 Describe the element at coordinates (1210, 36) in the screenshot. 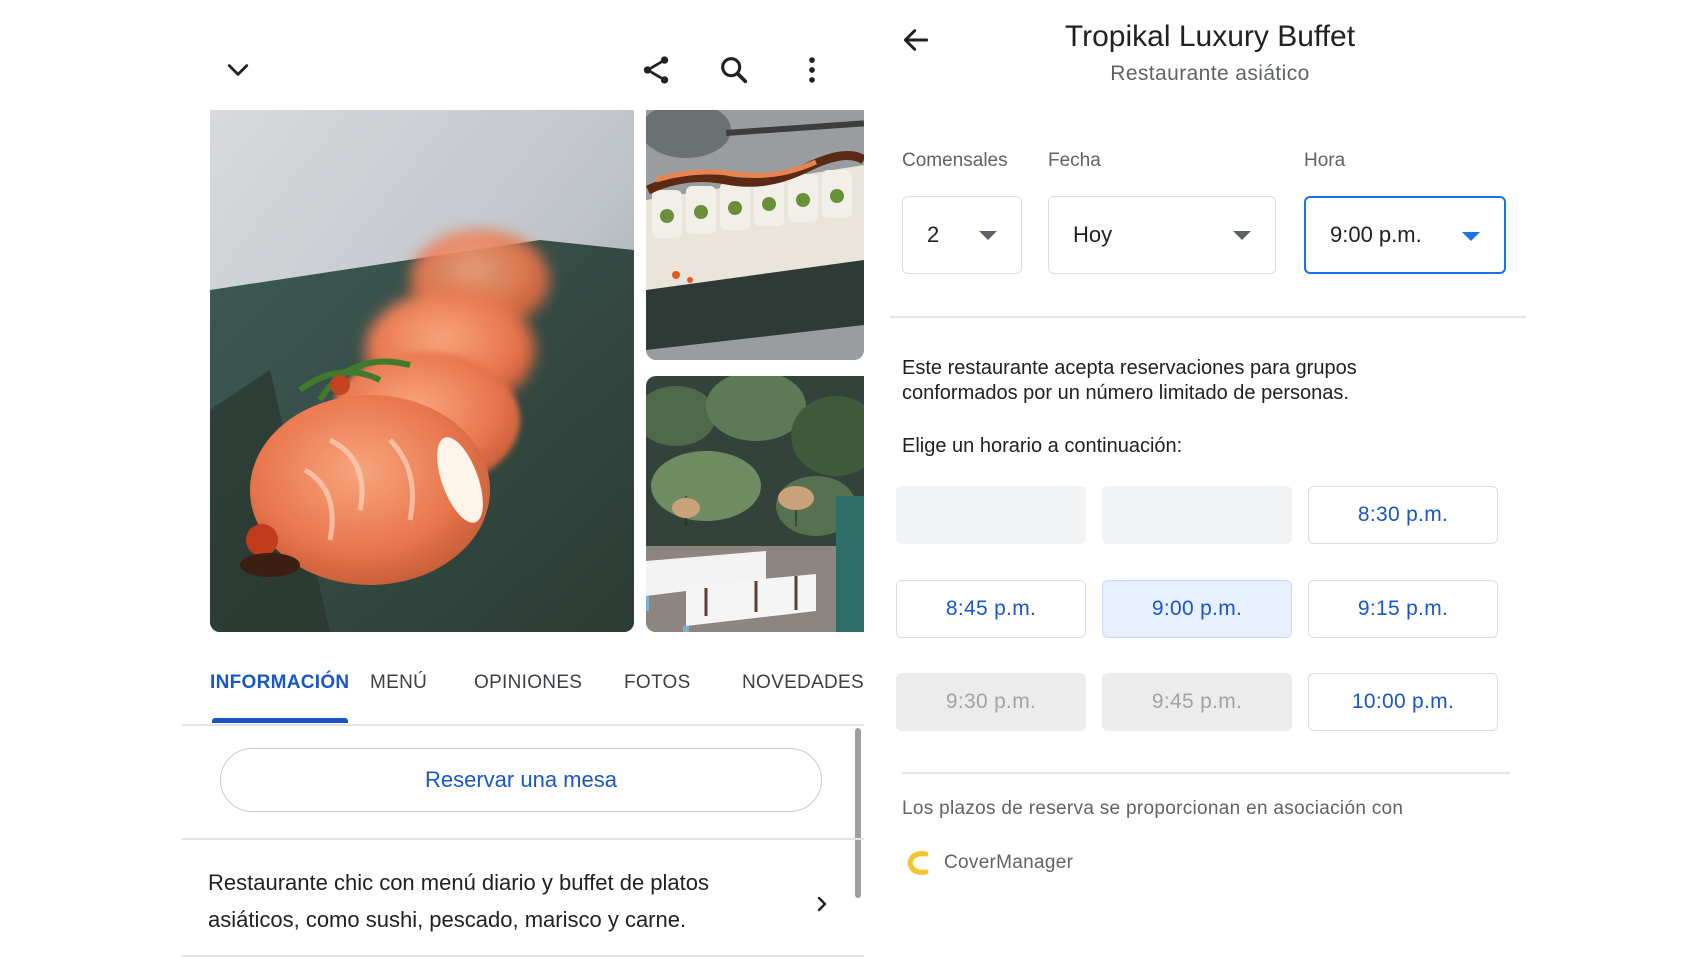

I see `restaurant-title: Tropikal Luxury Buffet` at that location.